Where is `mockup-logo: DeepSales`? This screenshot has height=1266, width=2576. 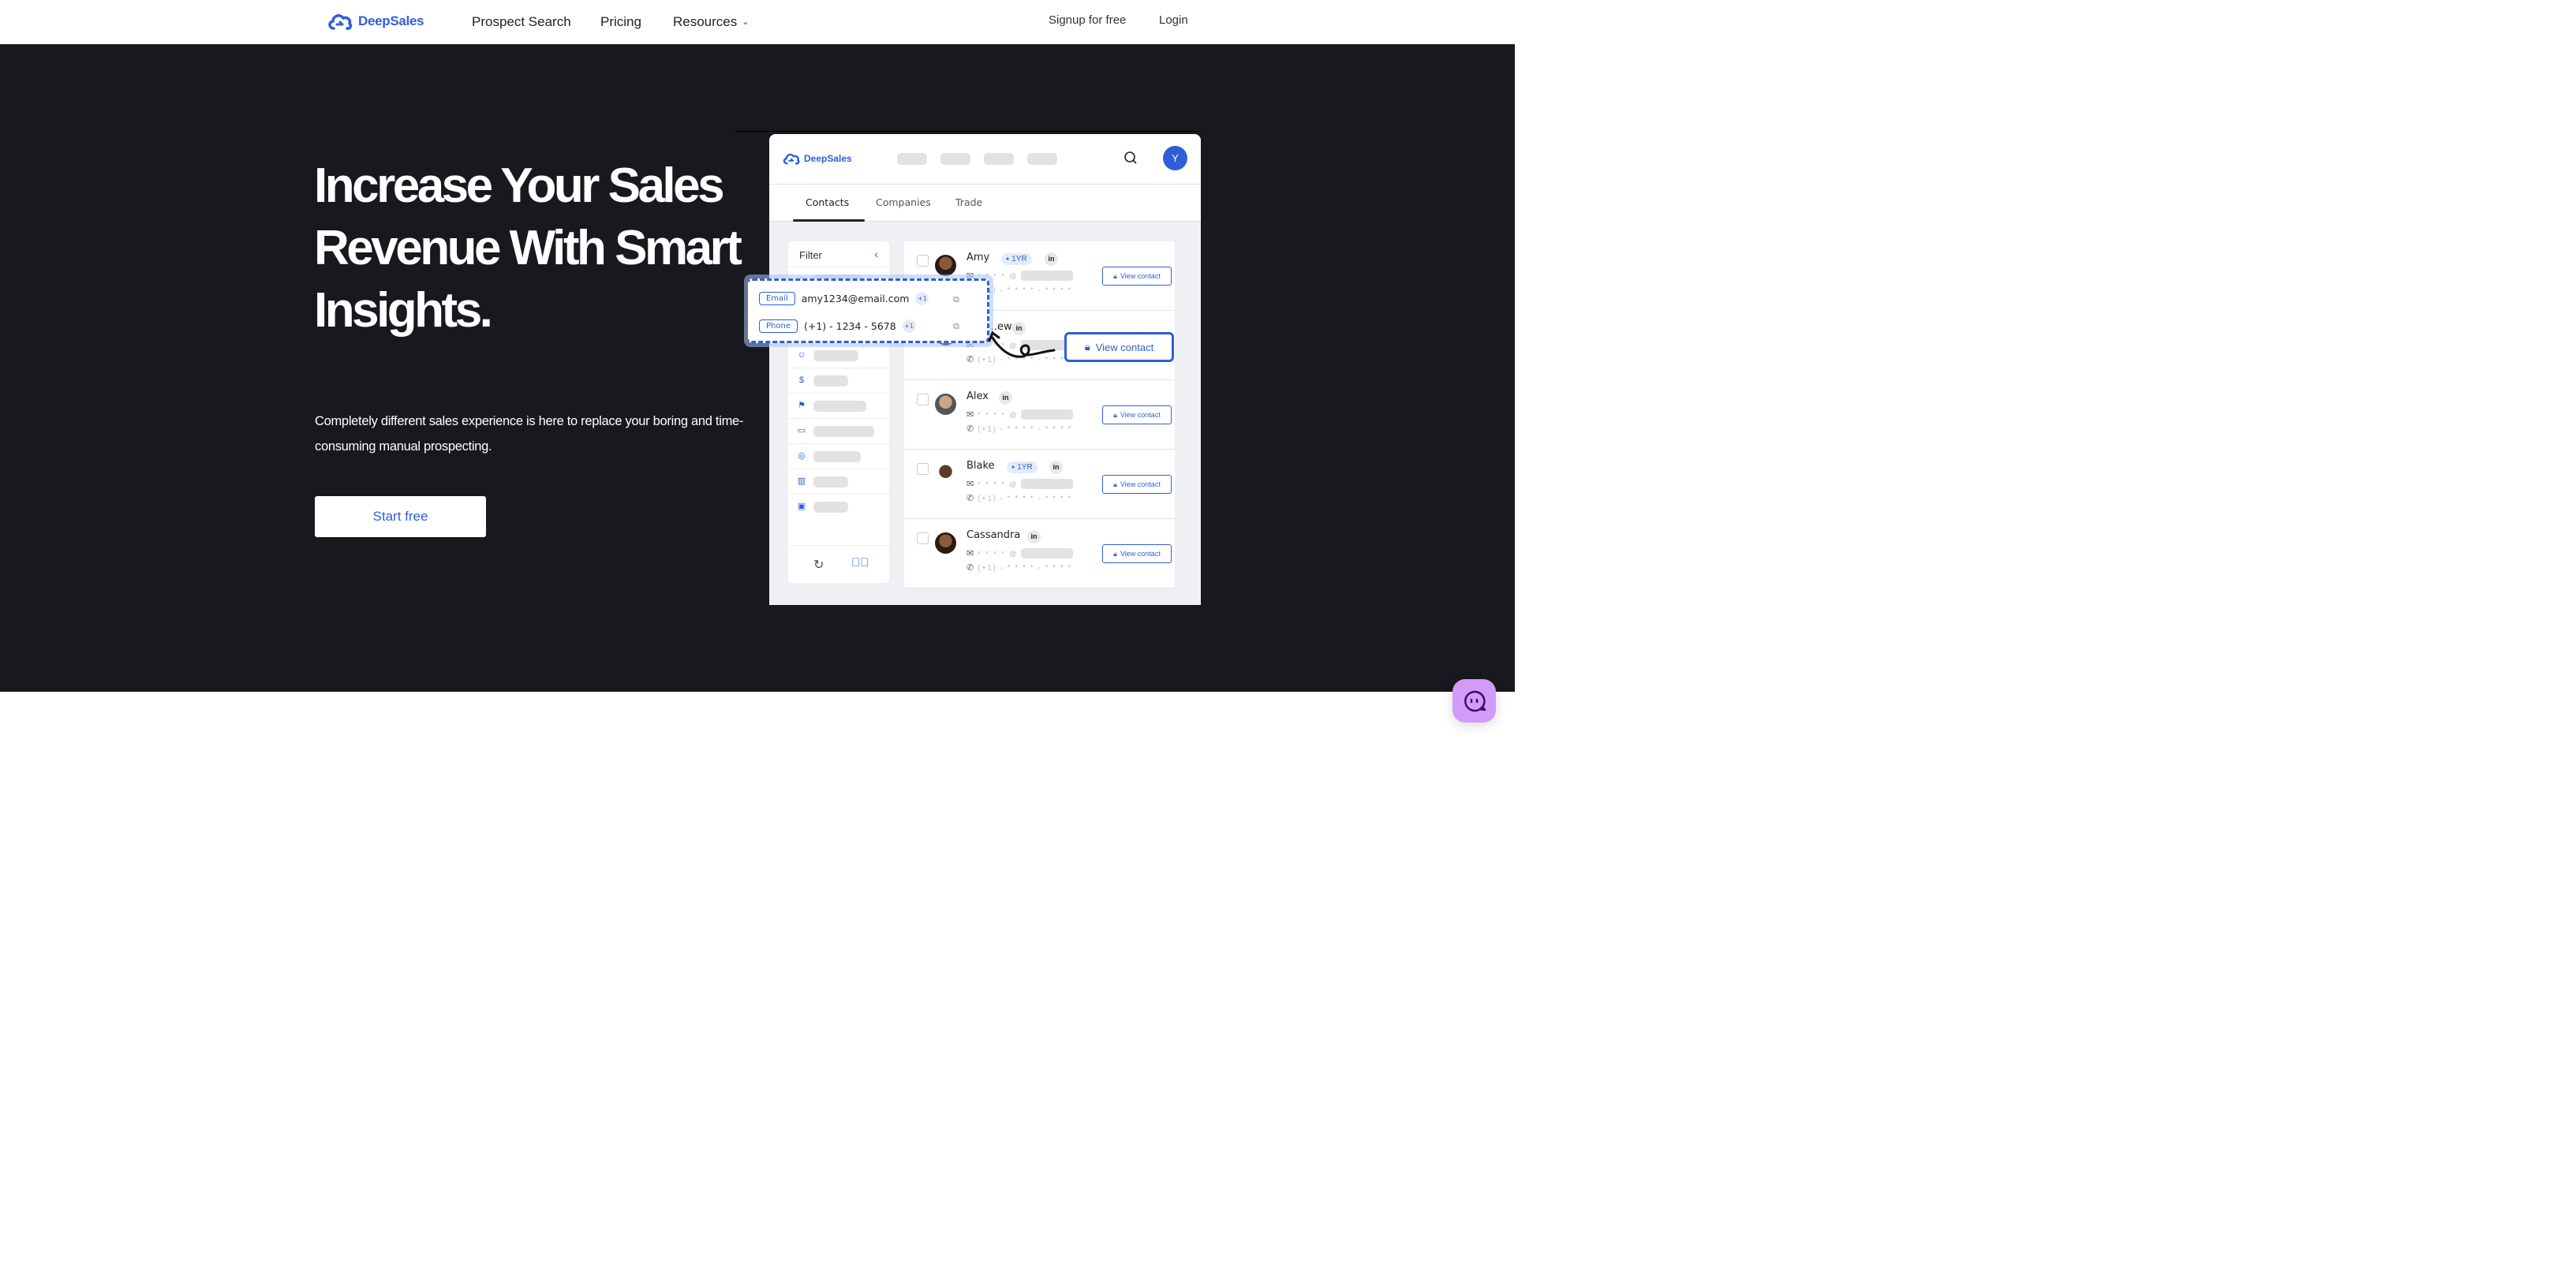
mockup-logo: DeepSales is located at coordinates (817, 158).